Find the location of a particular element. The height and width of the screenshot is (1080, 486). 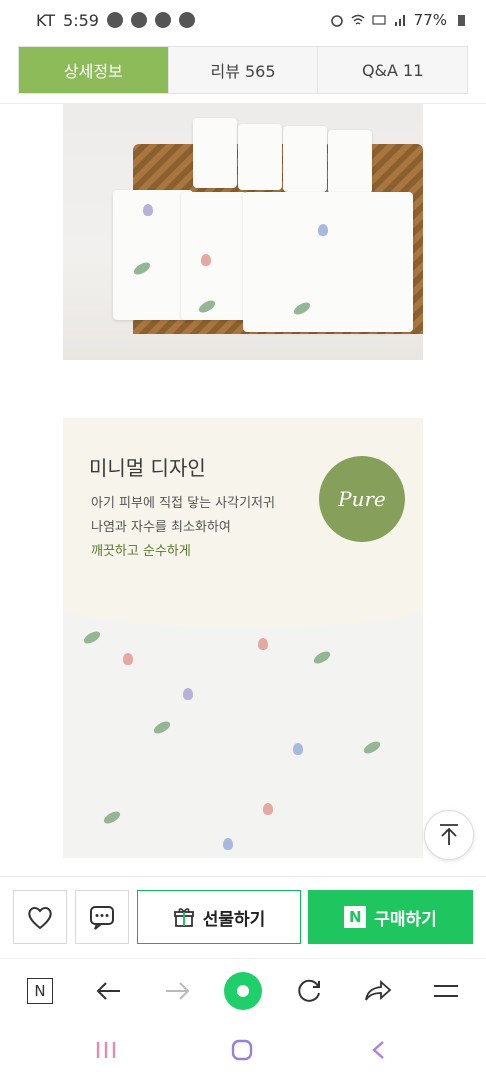

share-button is located at coordinates (378, 991).